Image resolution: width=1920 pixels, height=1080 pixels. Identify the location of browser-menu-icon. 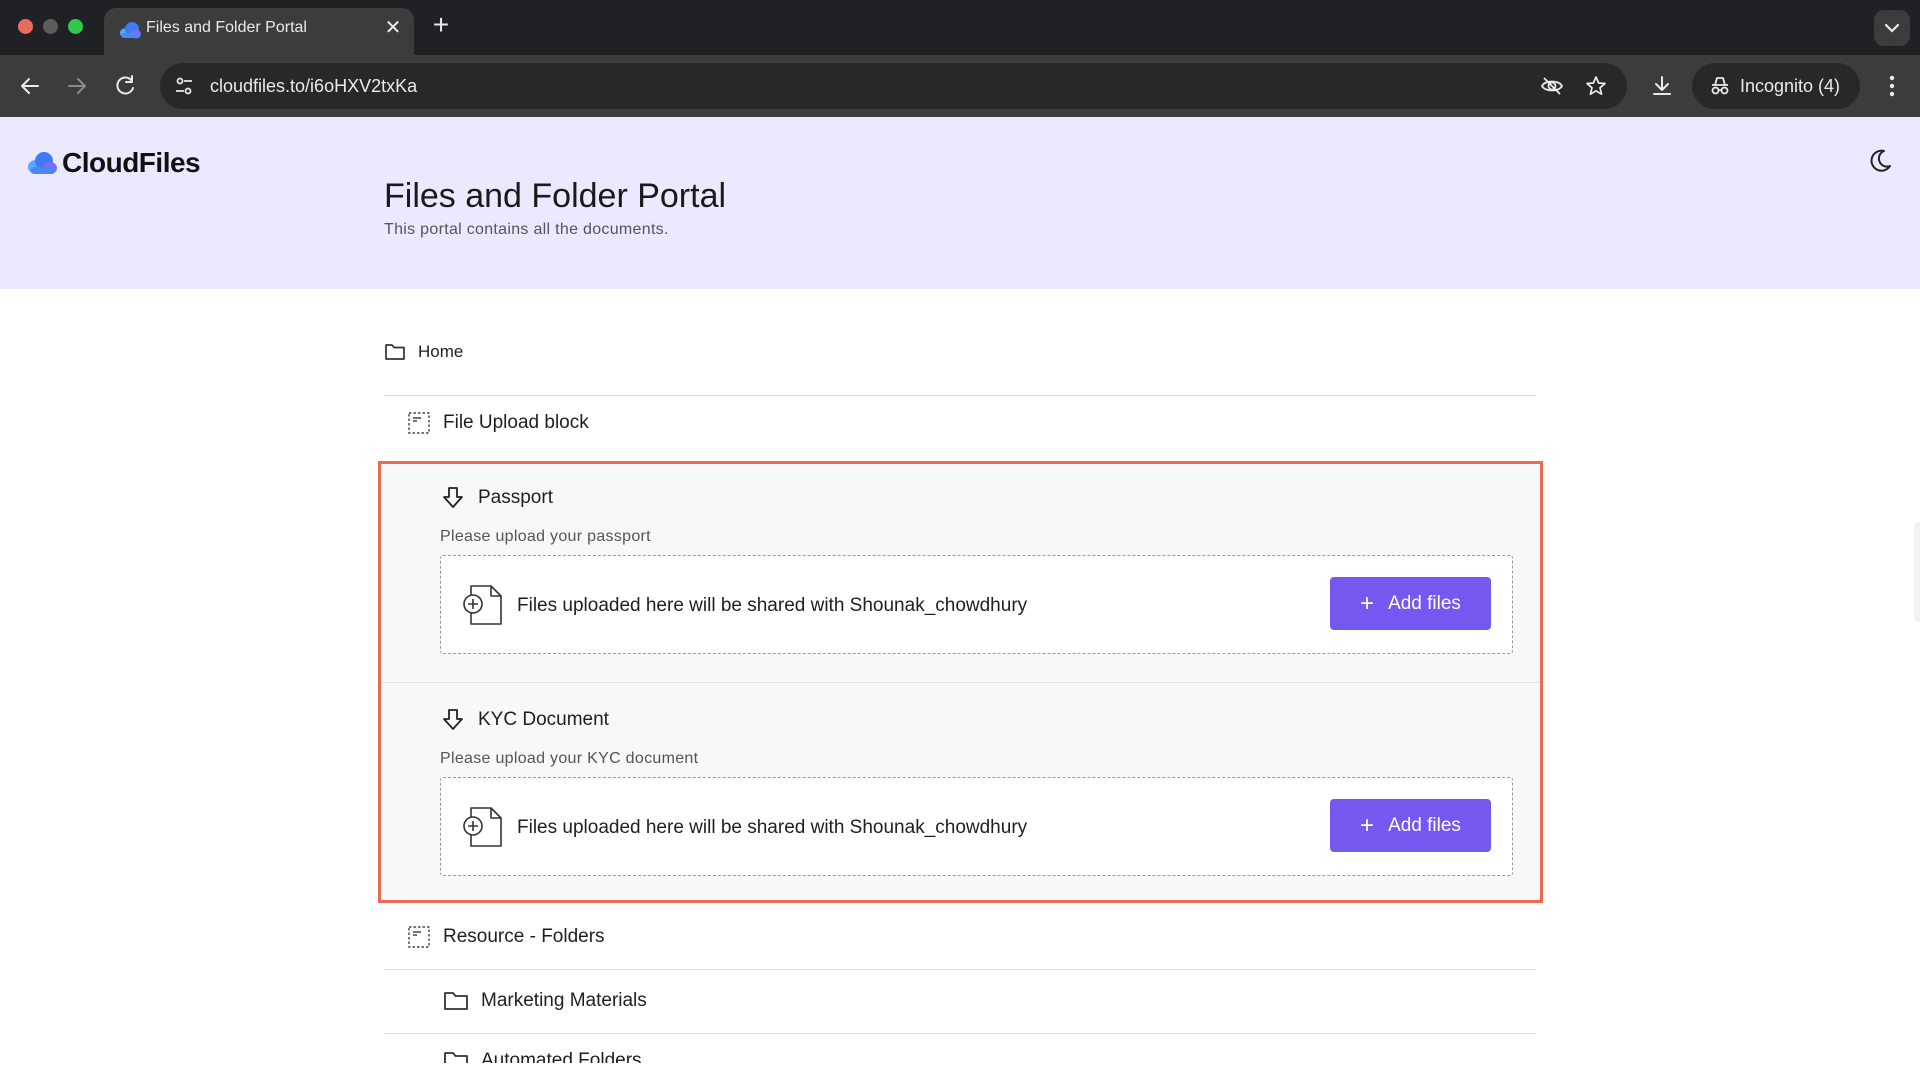
(1892, 86).